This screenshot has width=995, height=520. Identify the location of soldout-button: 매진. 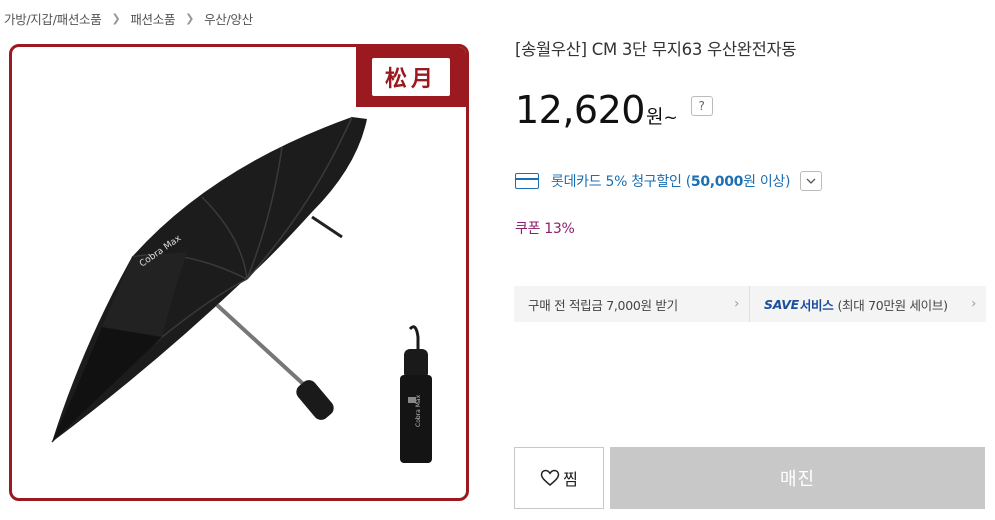
(797, 478).